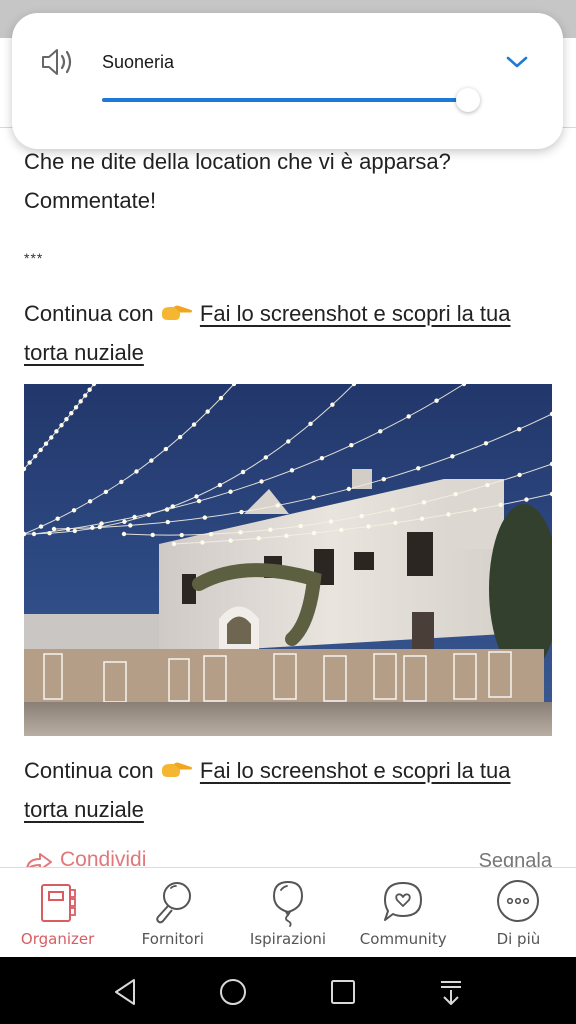 This screenshot has width=576, height=1024. Describe the element at coordinates (57, 939) in the screenshot. I see `tab-label: Organizer` at that location.